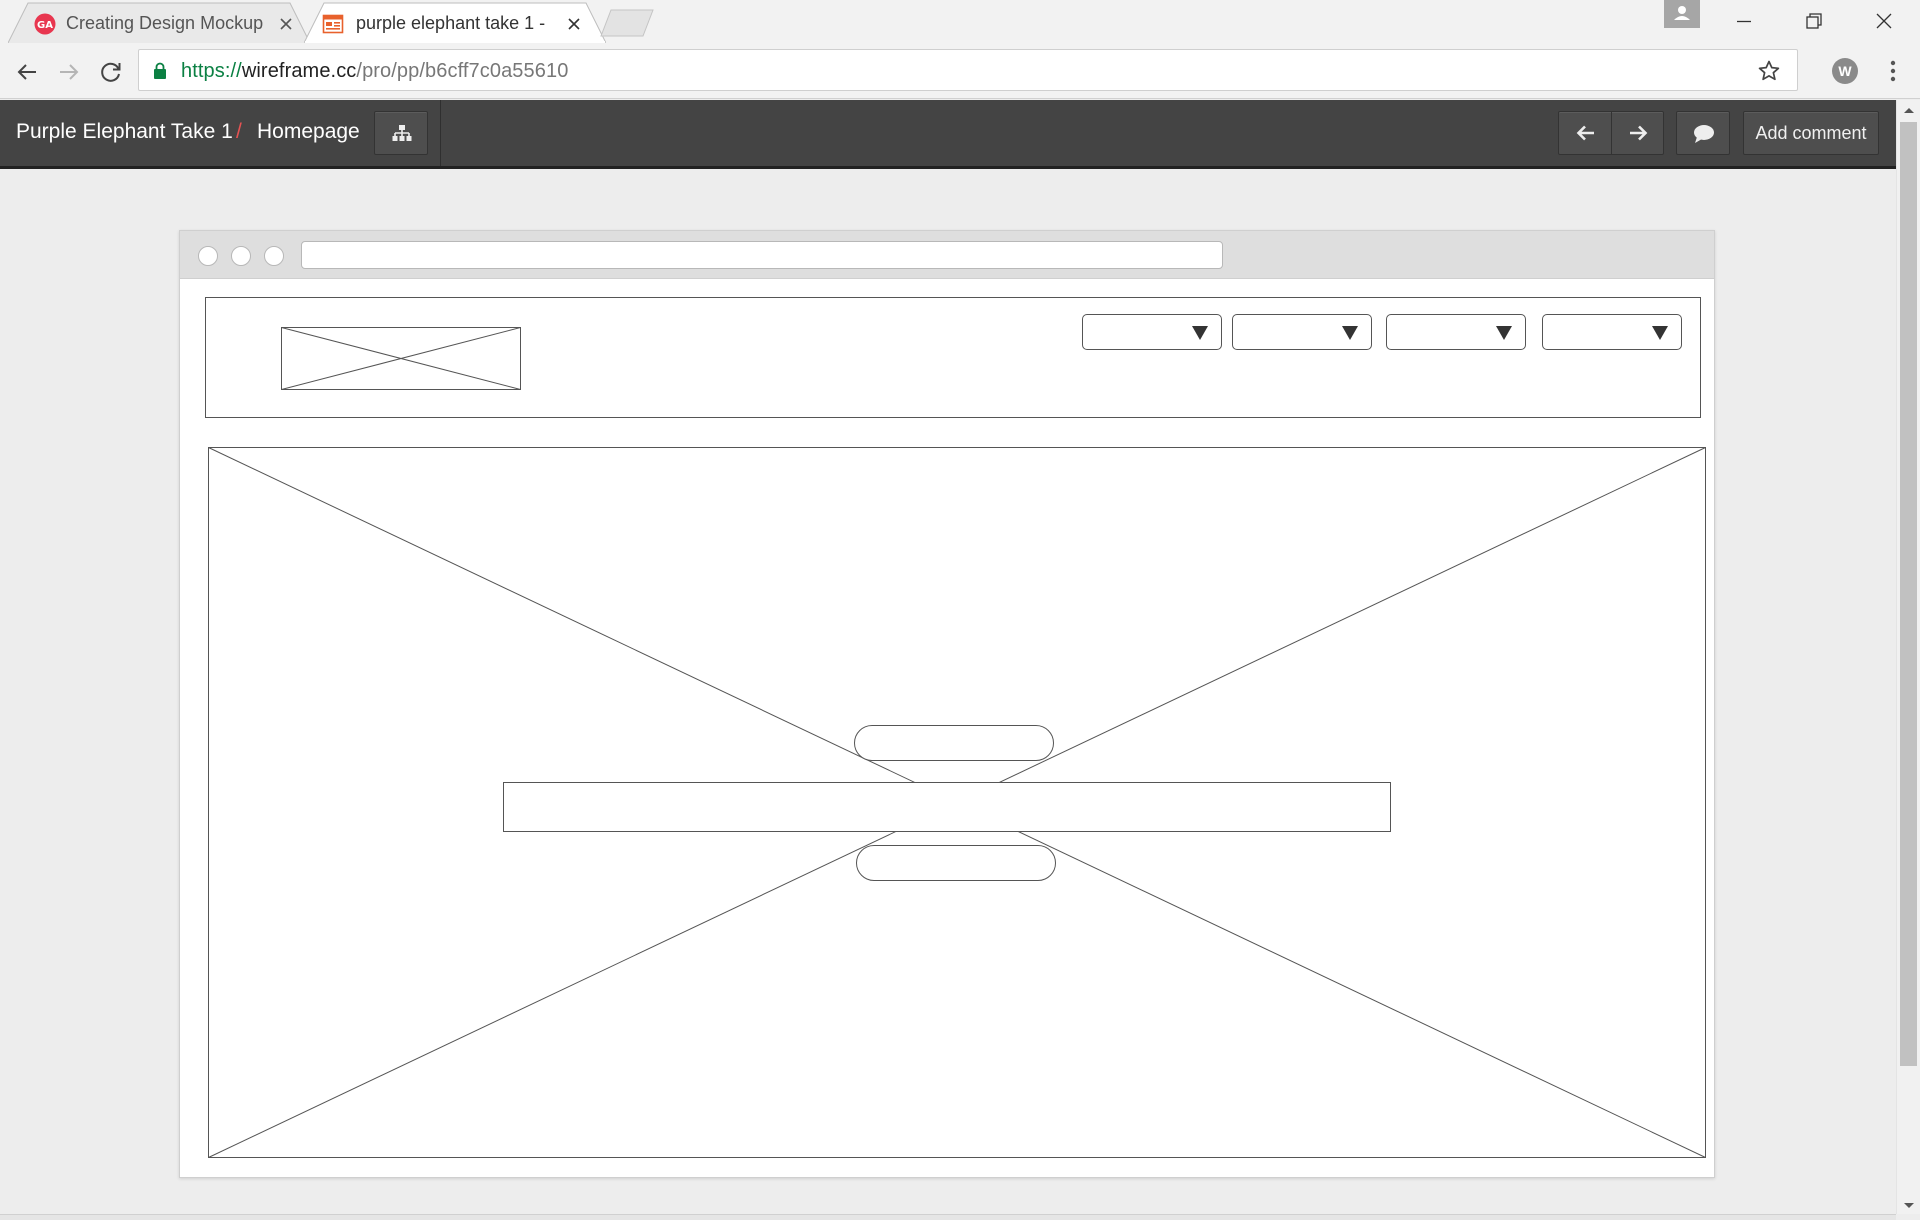 This screenshot has height=1220, width=1920. Describe the element at coordinates (440, 133) in the screenshot. I see `header-divider` at that location.